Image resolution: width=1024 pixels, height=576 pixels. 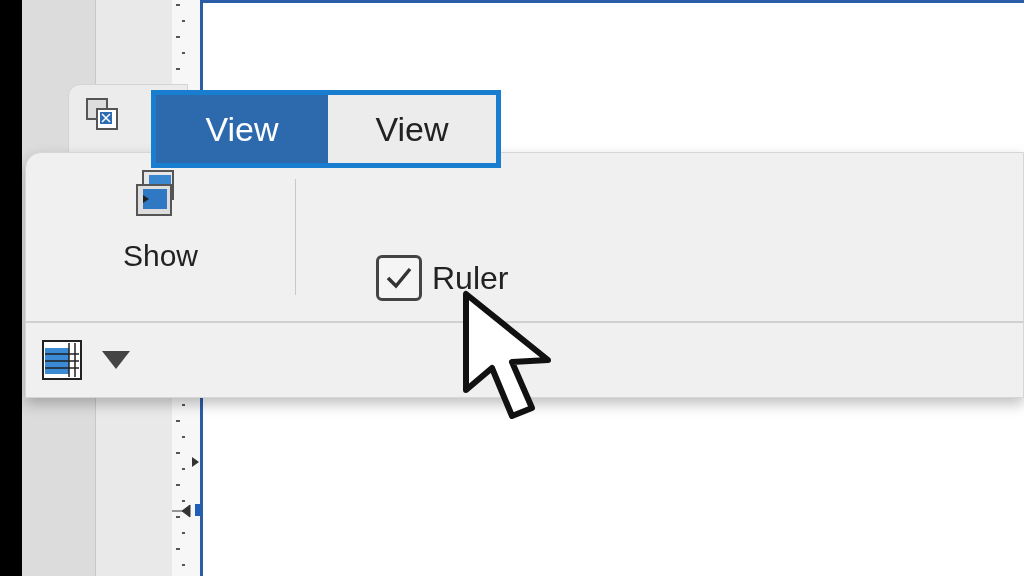 I want to click on caret-icon, so click(x=116, y=360).